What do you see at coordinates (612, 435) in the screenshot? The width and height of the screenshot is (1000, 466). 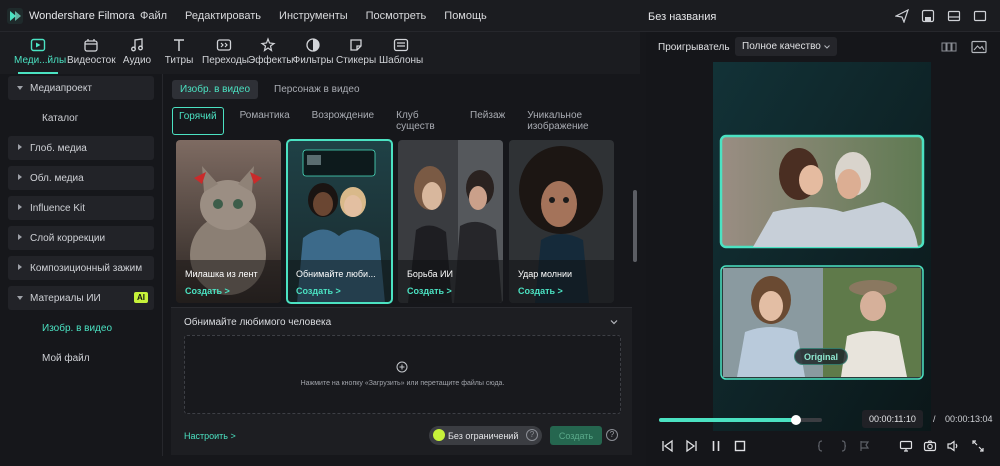 I see `help-icon: ?` at bounding box center [612, 435].